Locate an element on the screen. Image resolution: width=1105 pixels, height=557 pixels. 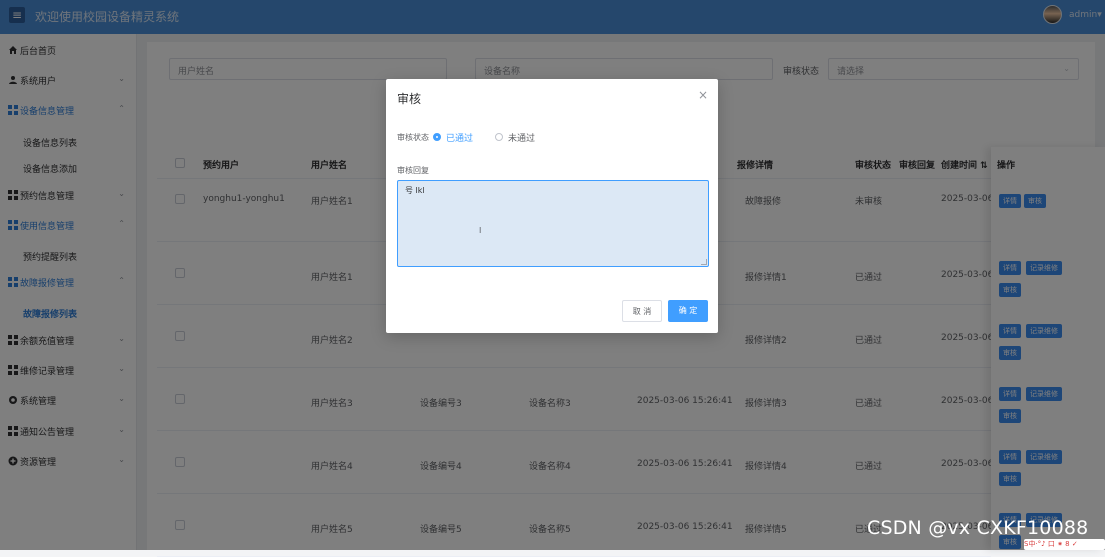
confirm-button: 确 定 is located at coordinates (688, 311).